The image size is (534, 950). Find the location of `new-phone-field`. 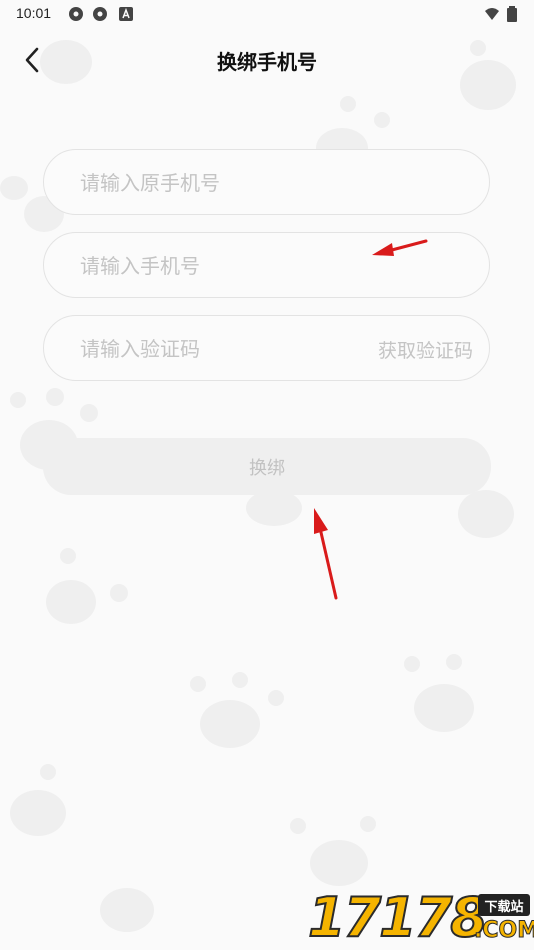

new-phone-field is located at coordinates (266, 265).